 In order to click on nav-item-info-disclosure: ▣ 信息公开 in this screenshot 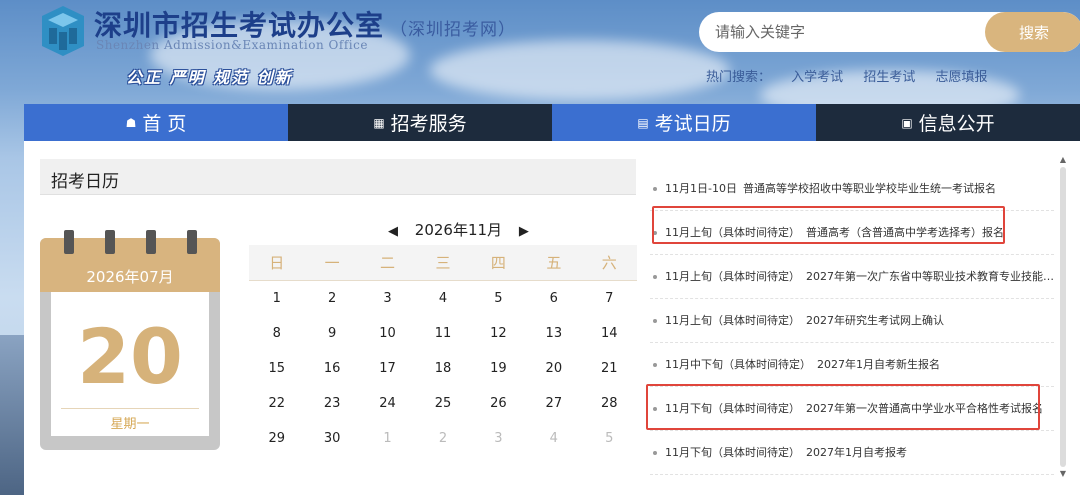, I will do `click(948, 122)`.